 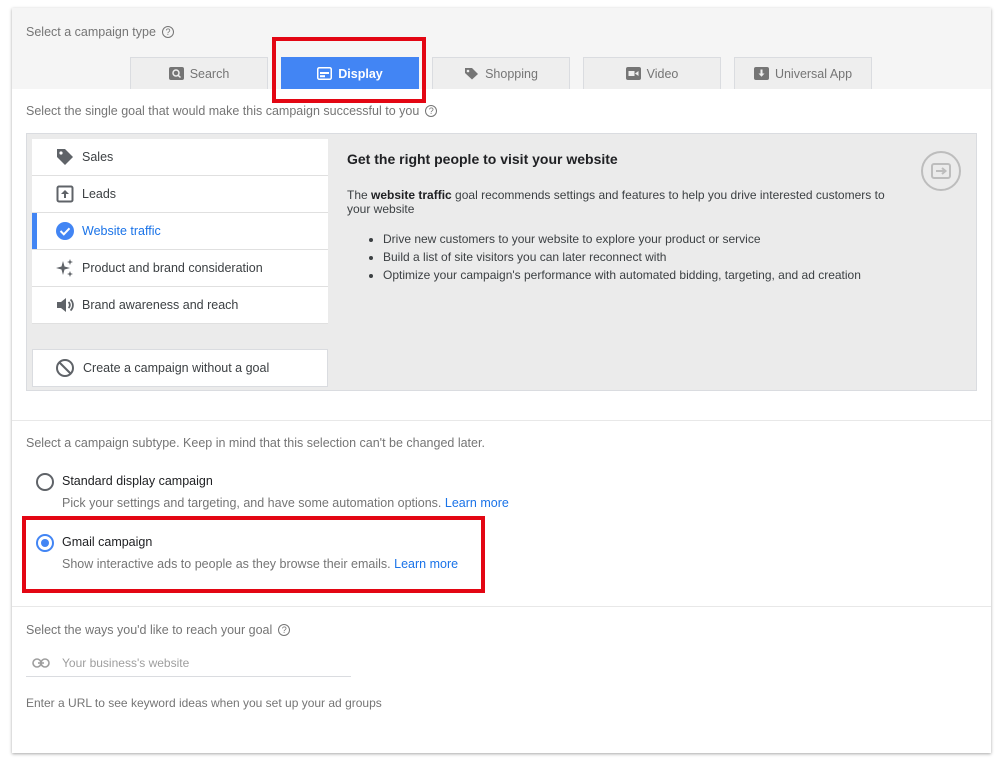 I want to click on goal-item-label: Brand awareness and reach, so click(x=160, y=305).